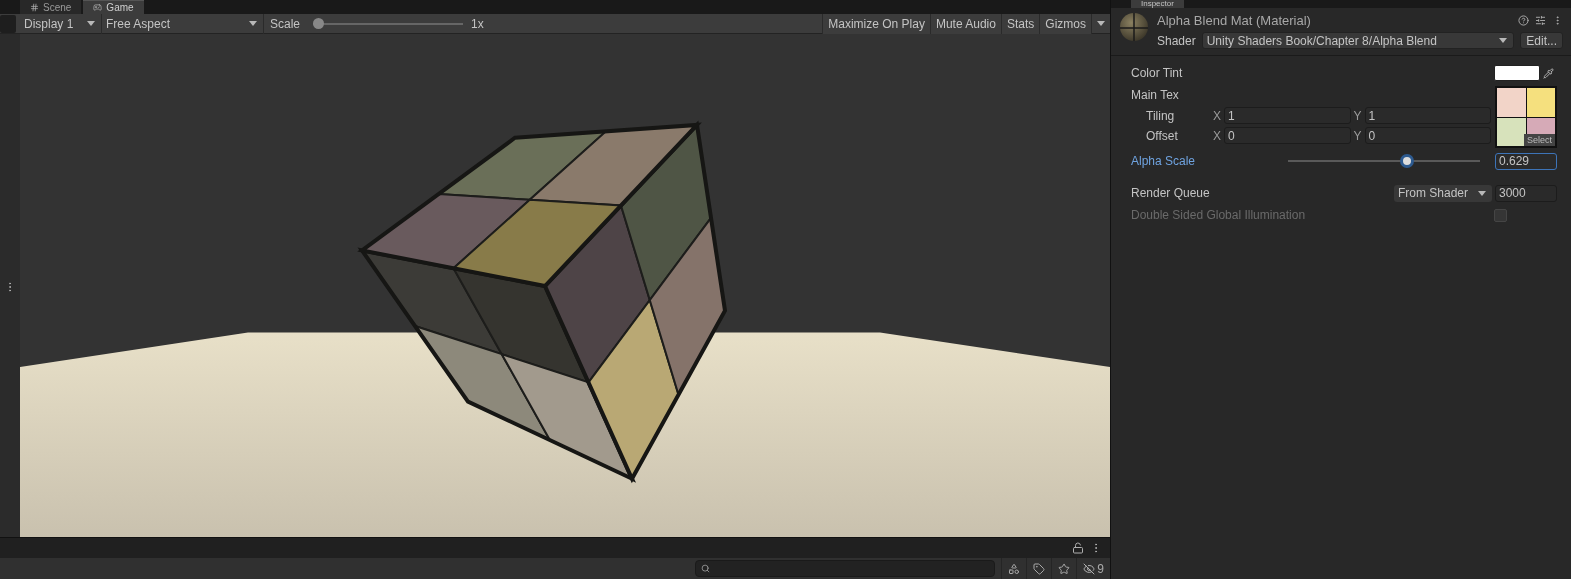 This screenshot has height=579, width=1571. What do you see at coordinates (845, 568) in the screenshot?
I see `search-field` at bounding box center [845, 568].